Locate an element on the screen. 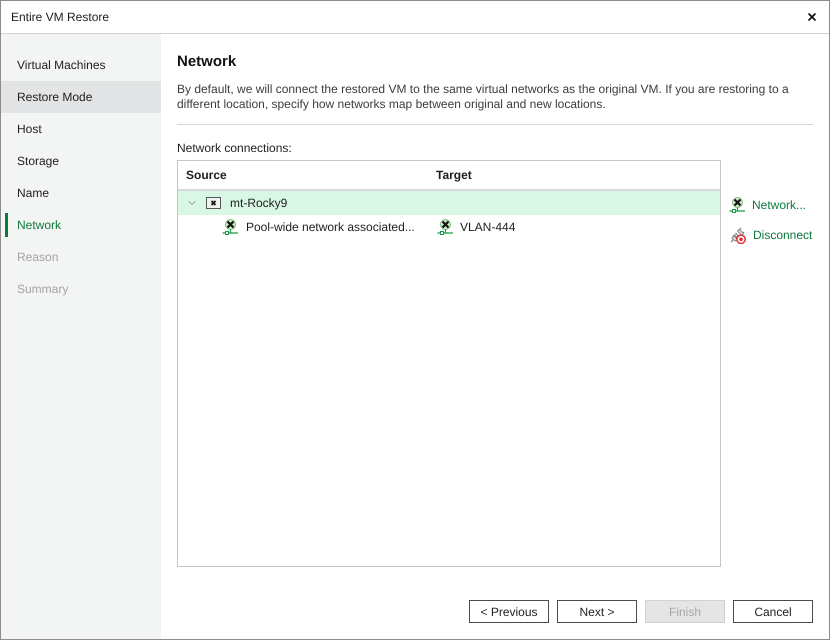 This screenshot has height=640, width=830. close-icon is located at coordinates (812, 17).